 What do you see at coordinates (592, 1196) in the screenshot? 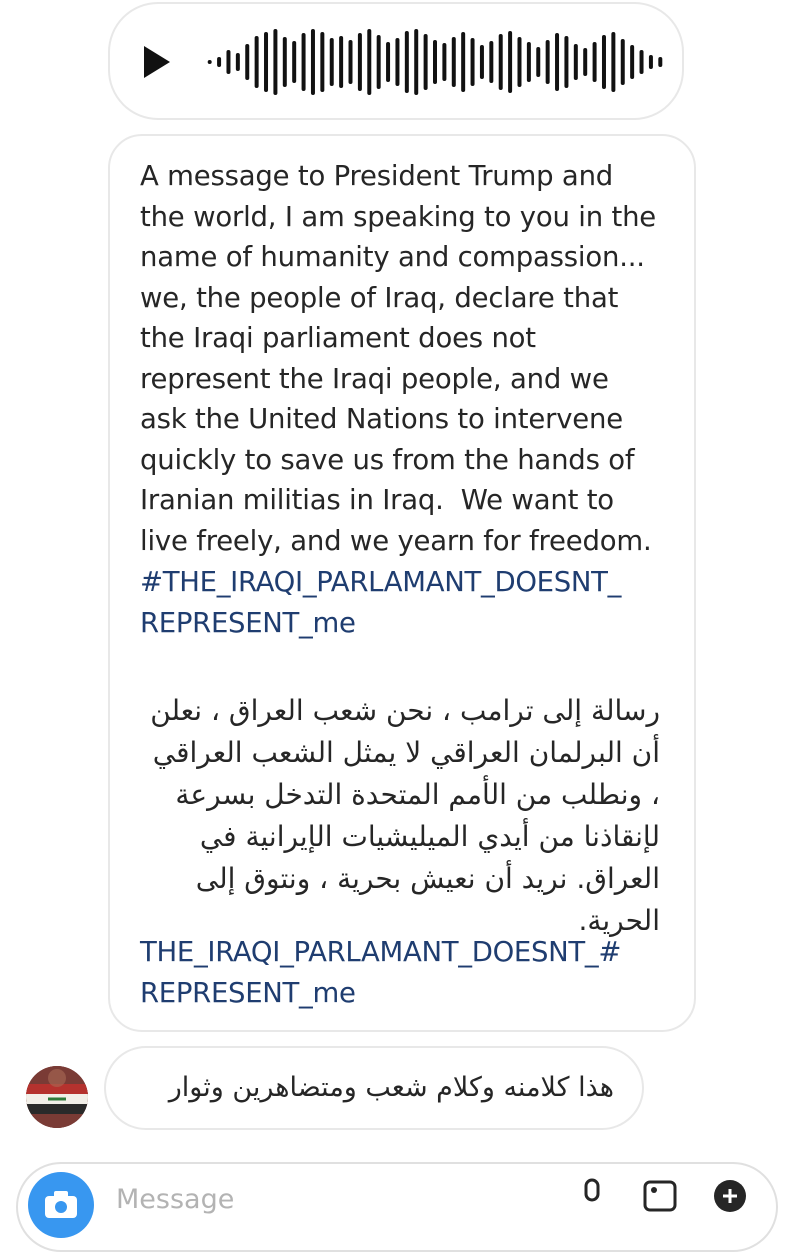
I see `microphone-icon` at bounding box center [592, 1196].